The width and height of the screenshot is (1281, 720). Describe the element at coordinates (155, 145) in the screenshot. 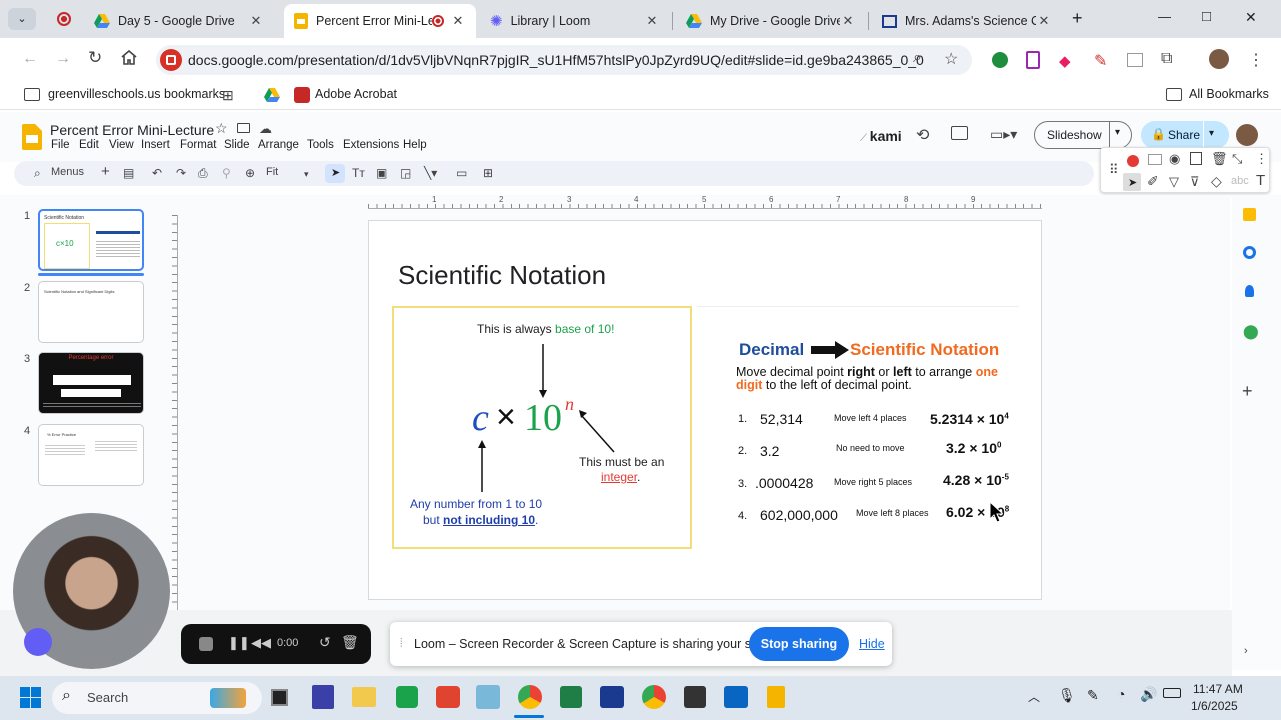

I see `menu-insert: Insert` at that location.